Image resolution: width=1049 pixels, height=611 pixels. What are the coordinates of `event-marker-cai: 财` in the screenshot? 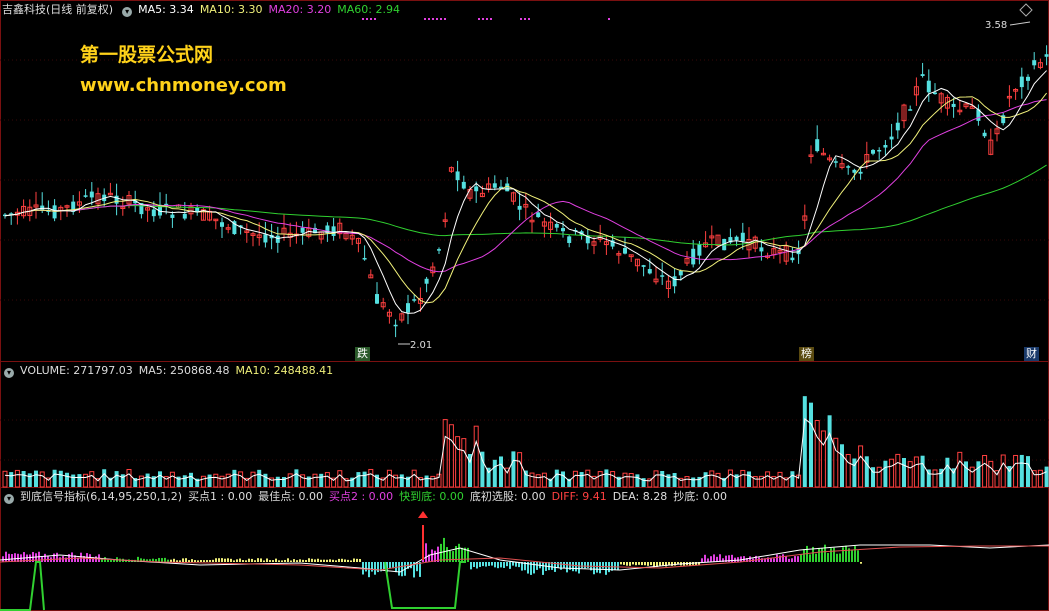 It's located at (1031, 354).